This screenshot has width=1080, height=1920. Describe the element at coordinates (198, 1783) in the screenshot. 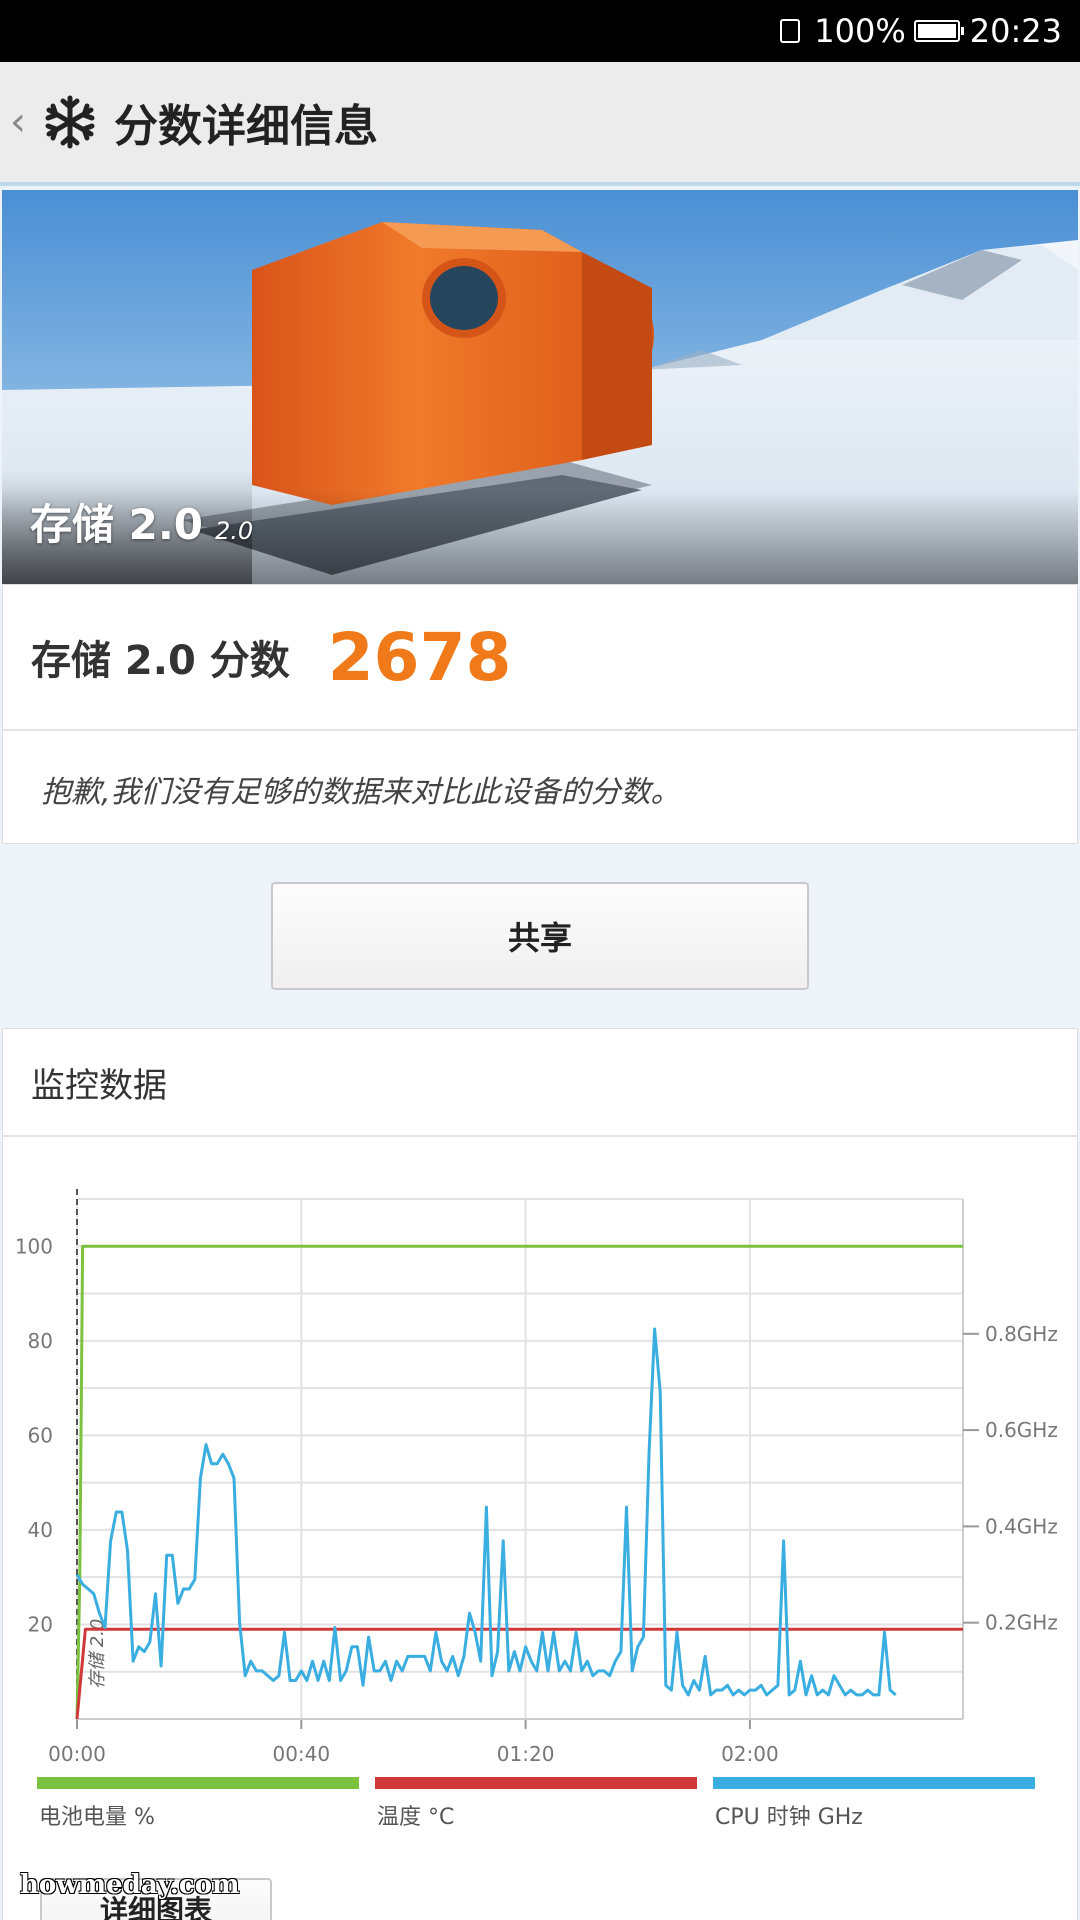

I see `legend-battery-swatch` at that location.